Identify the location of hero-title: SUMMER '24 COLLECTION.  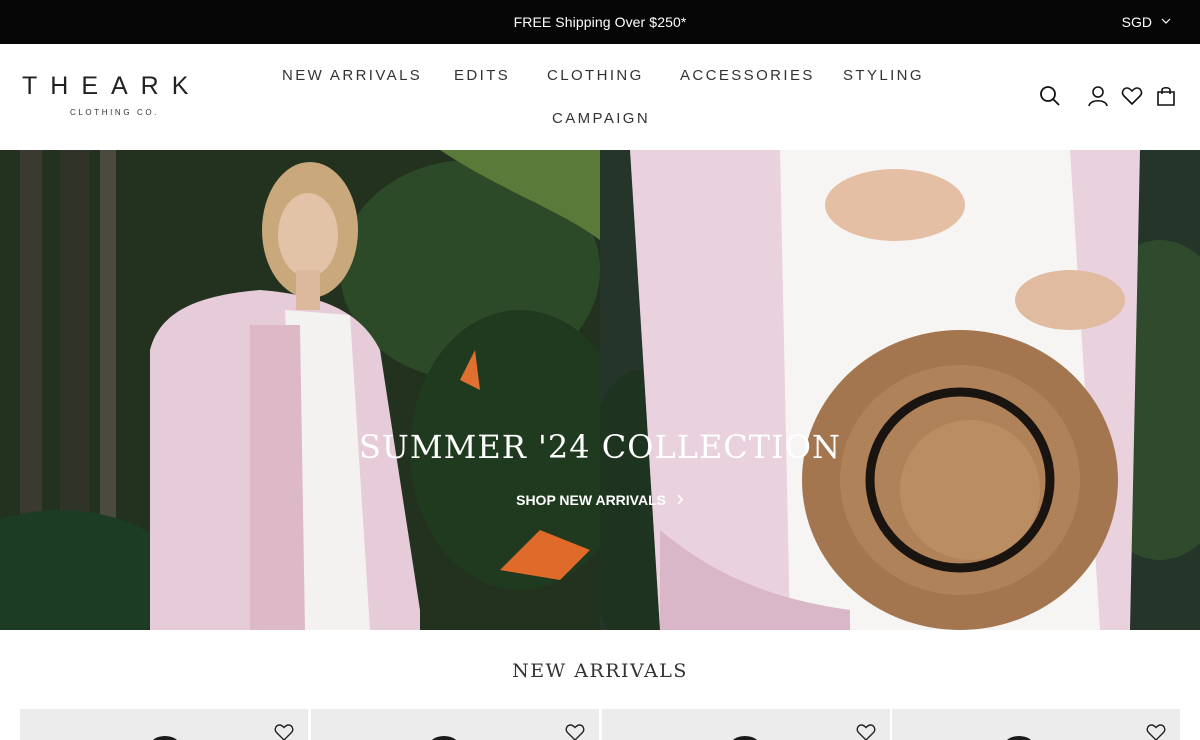
(599, 447).